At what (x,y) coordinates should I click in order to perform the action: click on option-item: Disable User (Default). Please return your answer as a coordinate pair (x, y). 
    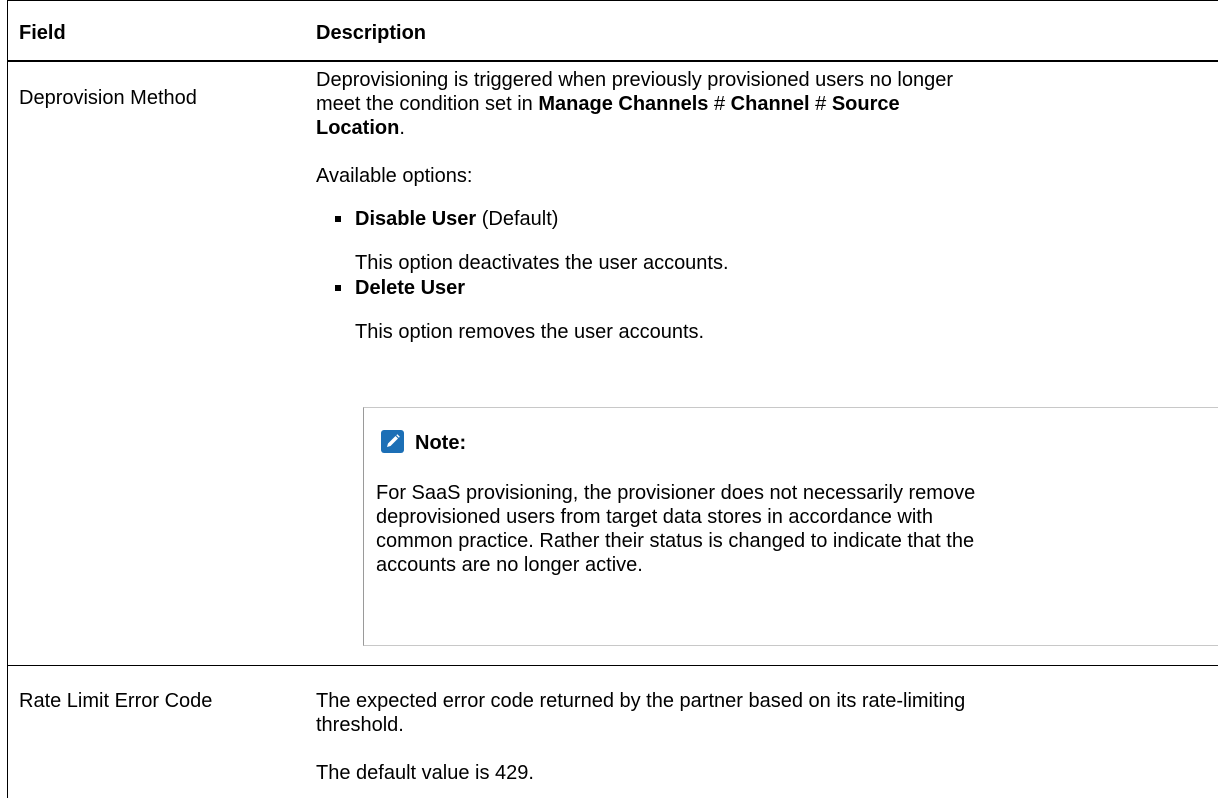
    Looking at the image, I should click on (786, 219).